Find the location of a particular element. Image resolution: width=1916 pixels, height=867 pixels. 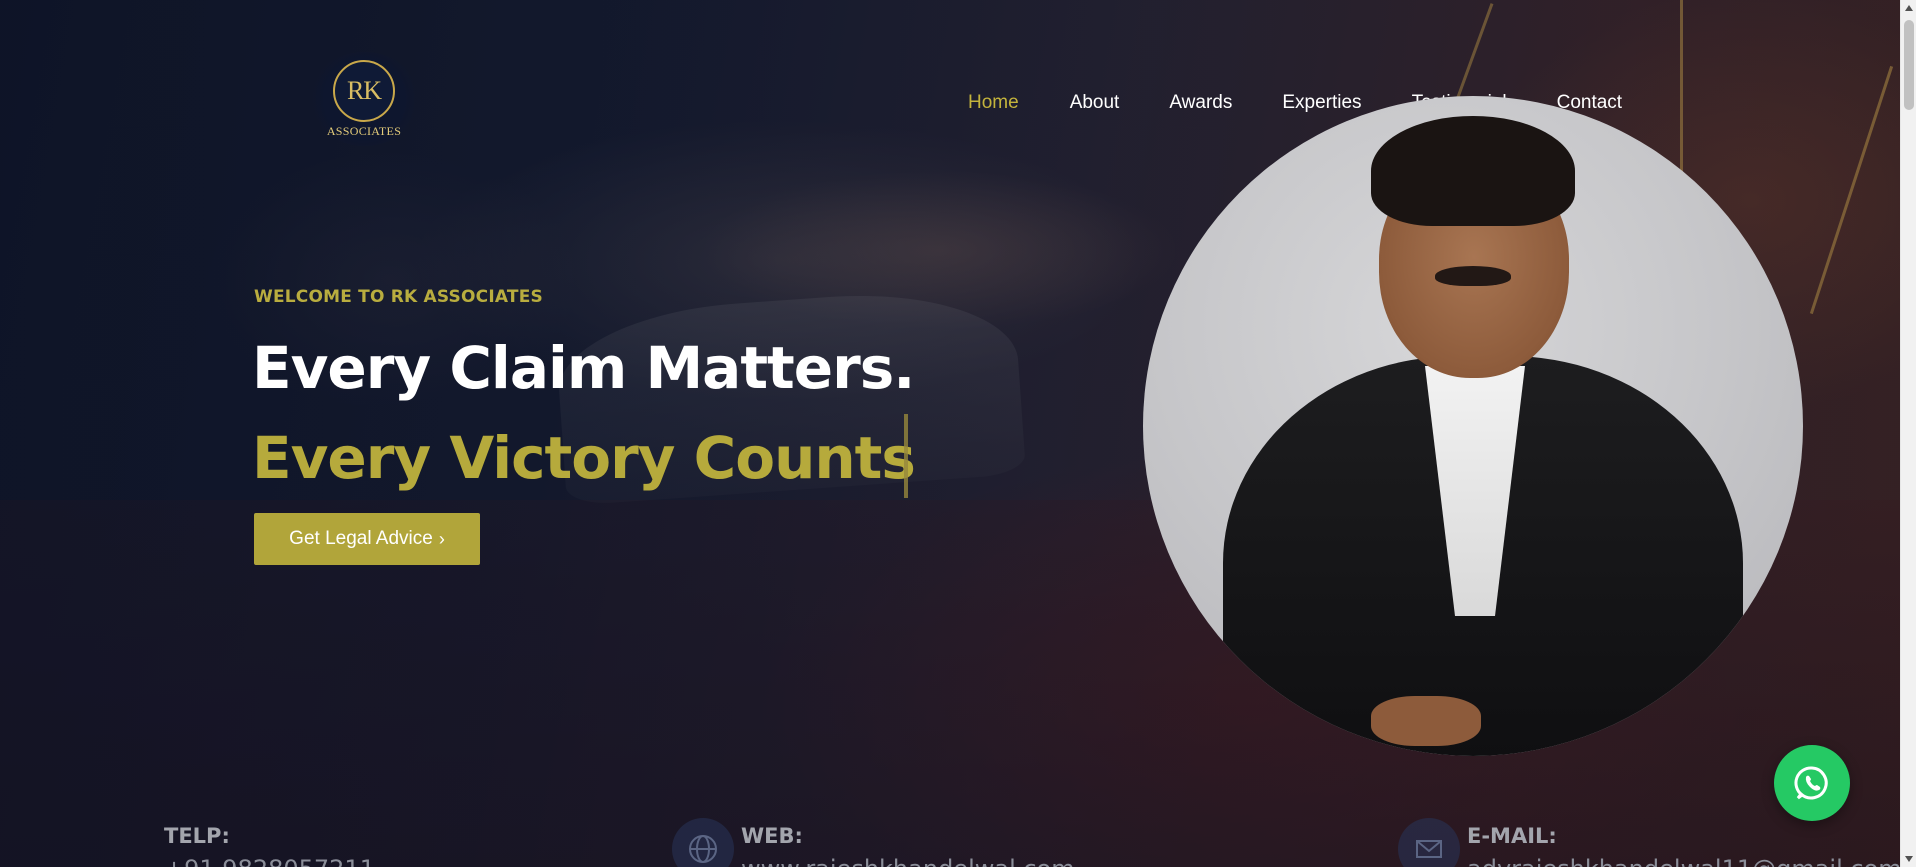

contact-web-value: www.rajeshkhandelwal.com is located at coordinates (908, 861).